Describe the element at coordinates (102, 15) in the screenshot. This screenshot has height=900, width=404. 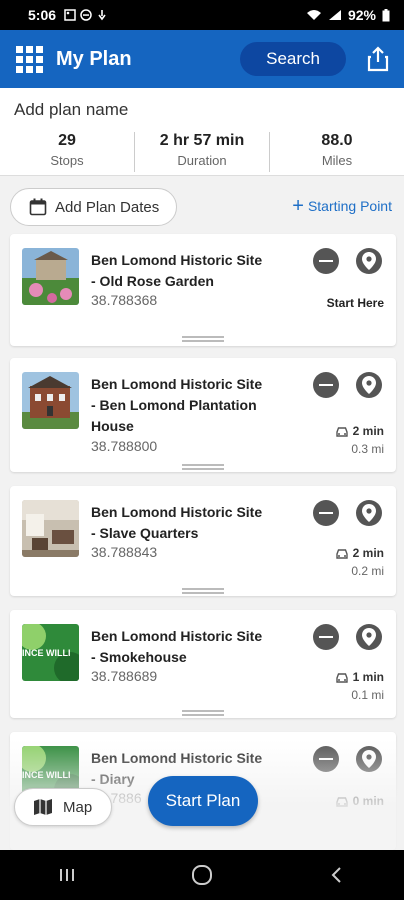
I see `notification-icon` at that location.